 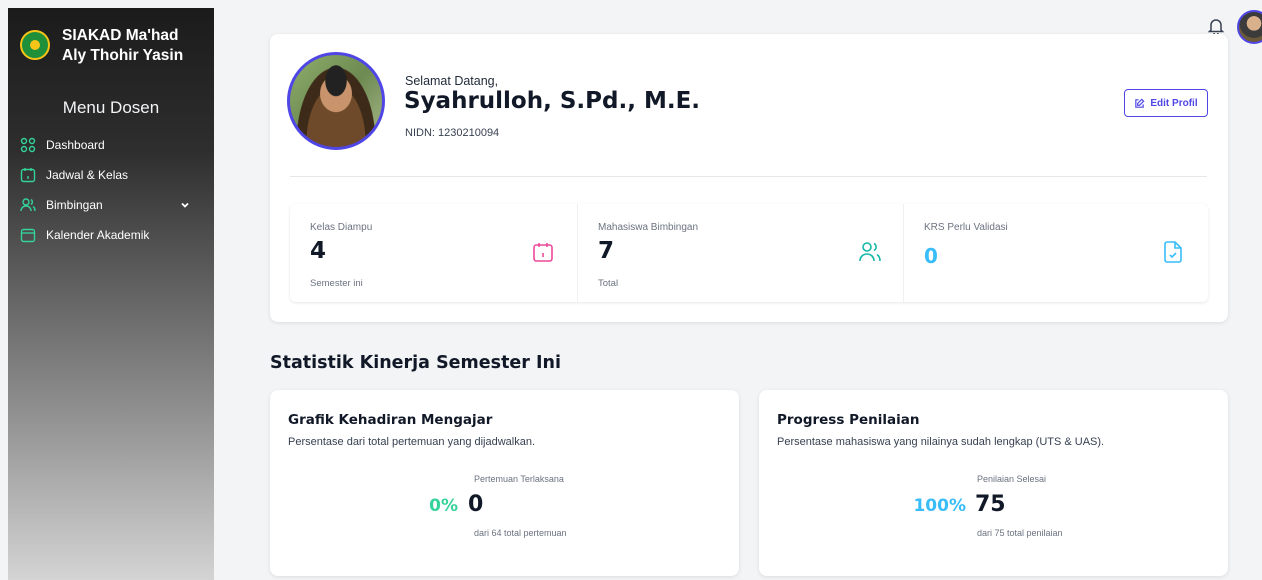 I want to click on stat-label: Mahasiswa Bimbingan, so click(x=648, y=227).